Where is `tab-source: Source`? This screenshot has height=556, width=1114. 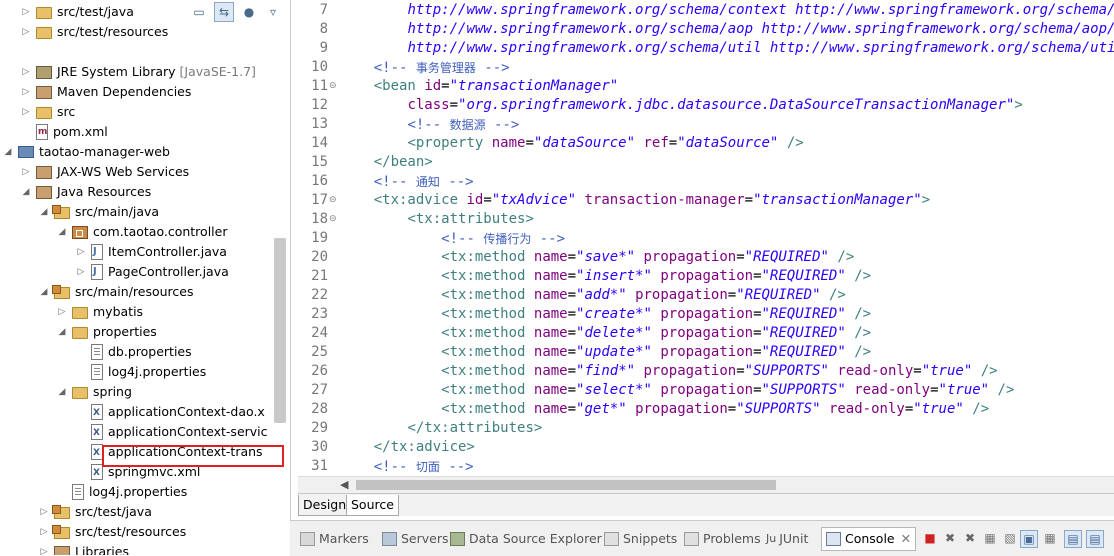 tab-source: Source is located at coordinates (372, 505).